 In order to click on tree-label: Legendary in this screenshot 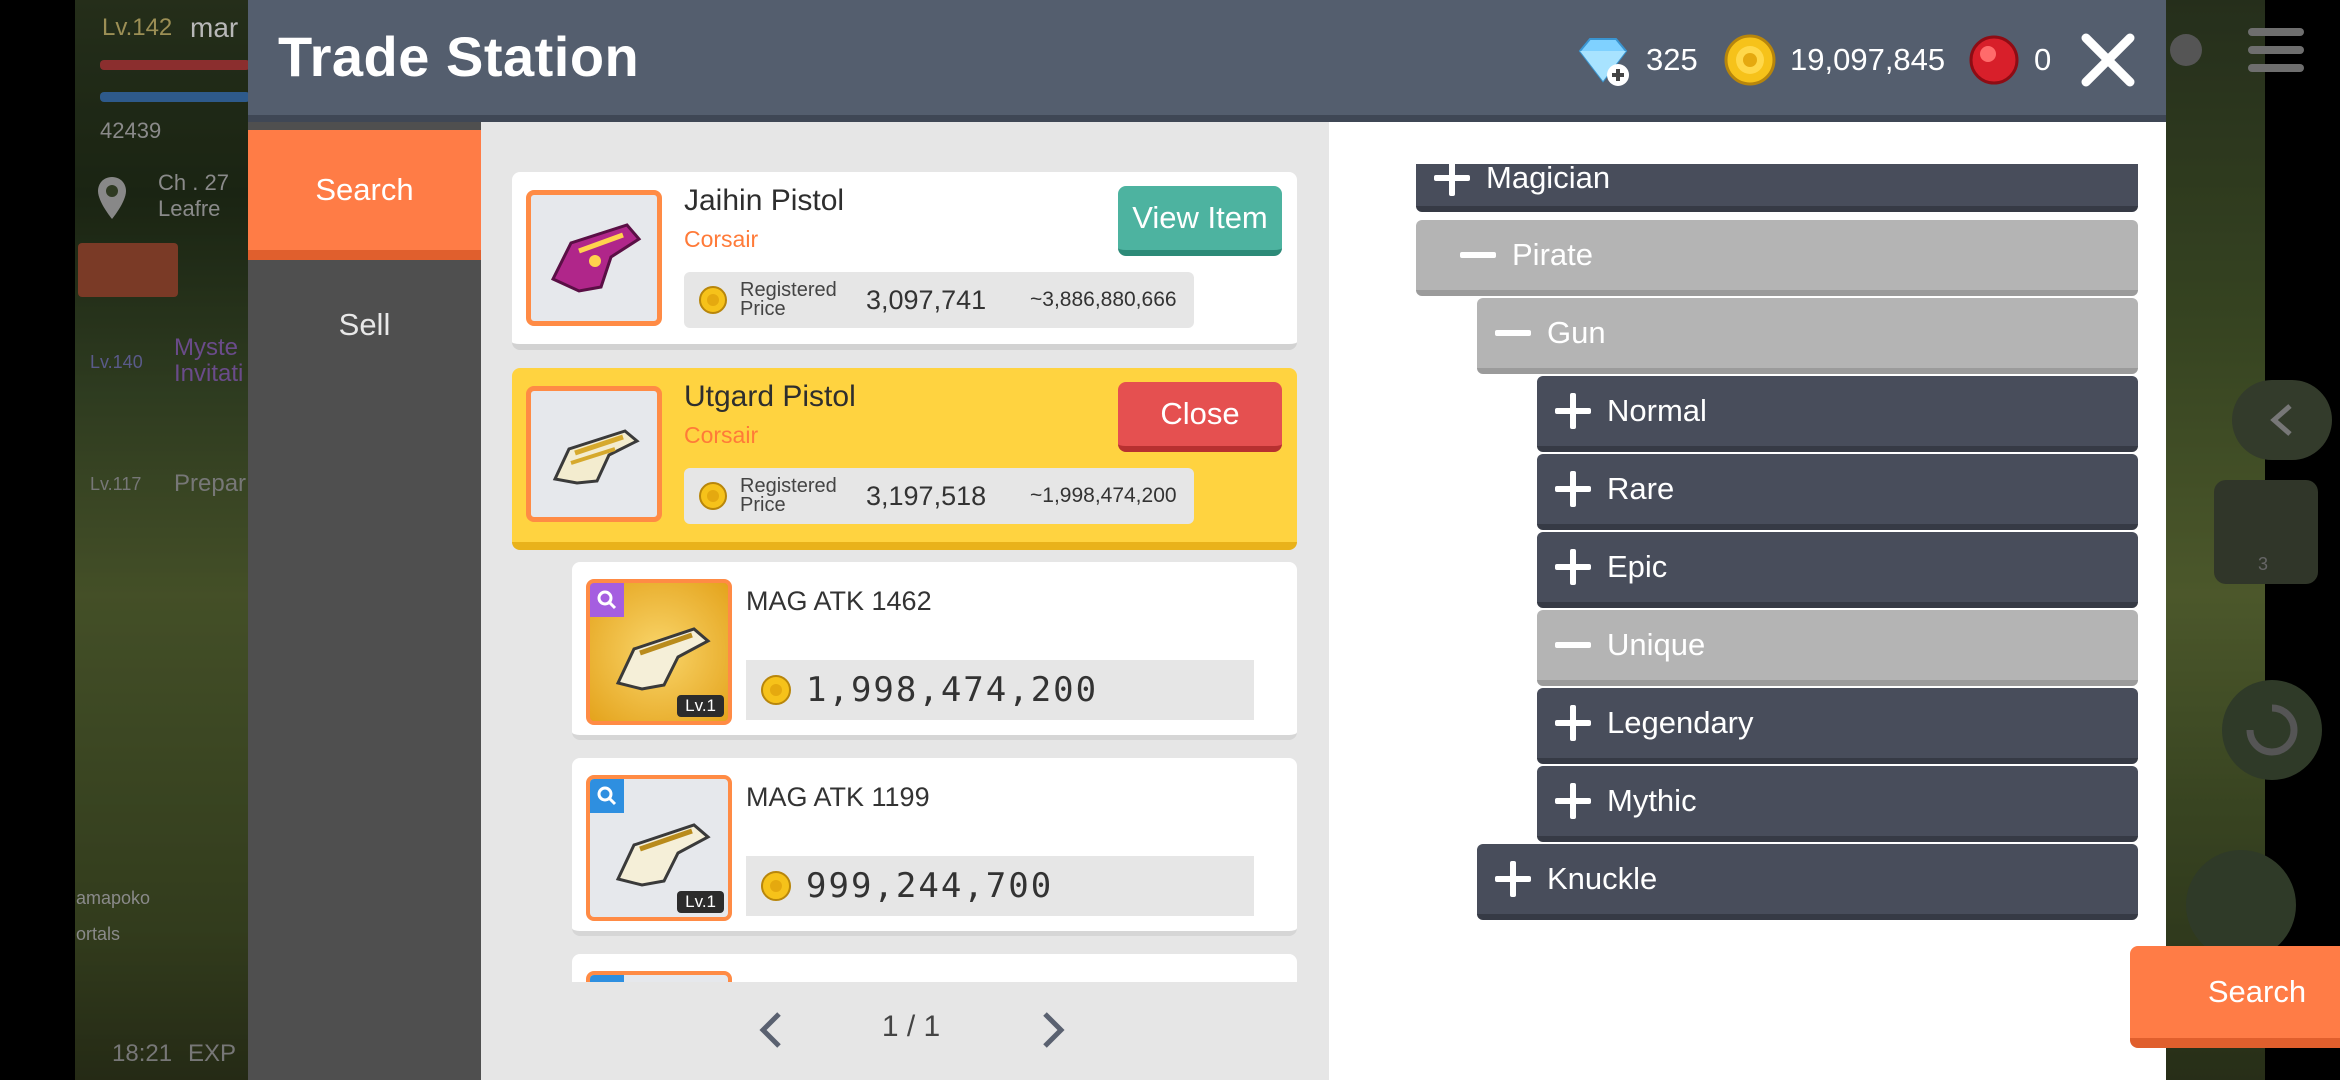, I will do `click(1680, 722)`.